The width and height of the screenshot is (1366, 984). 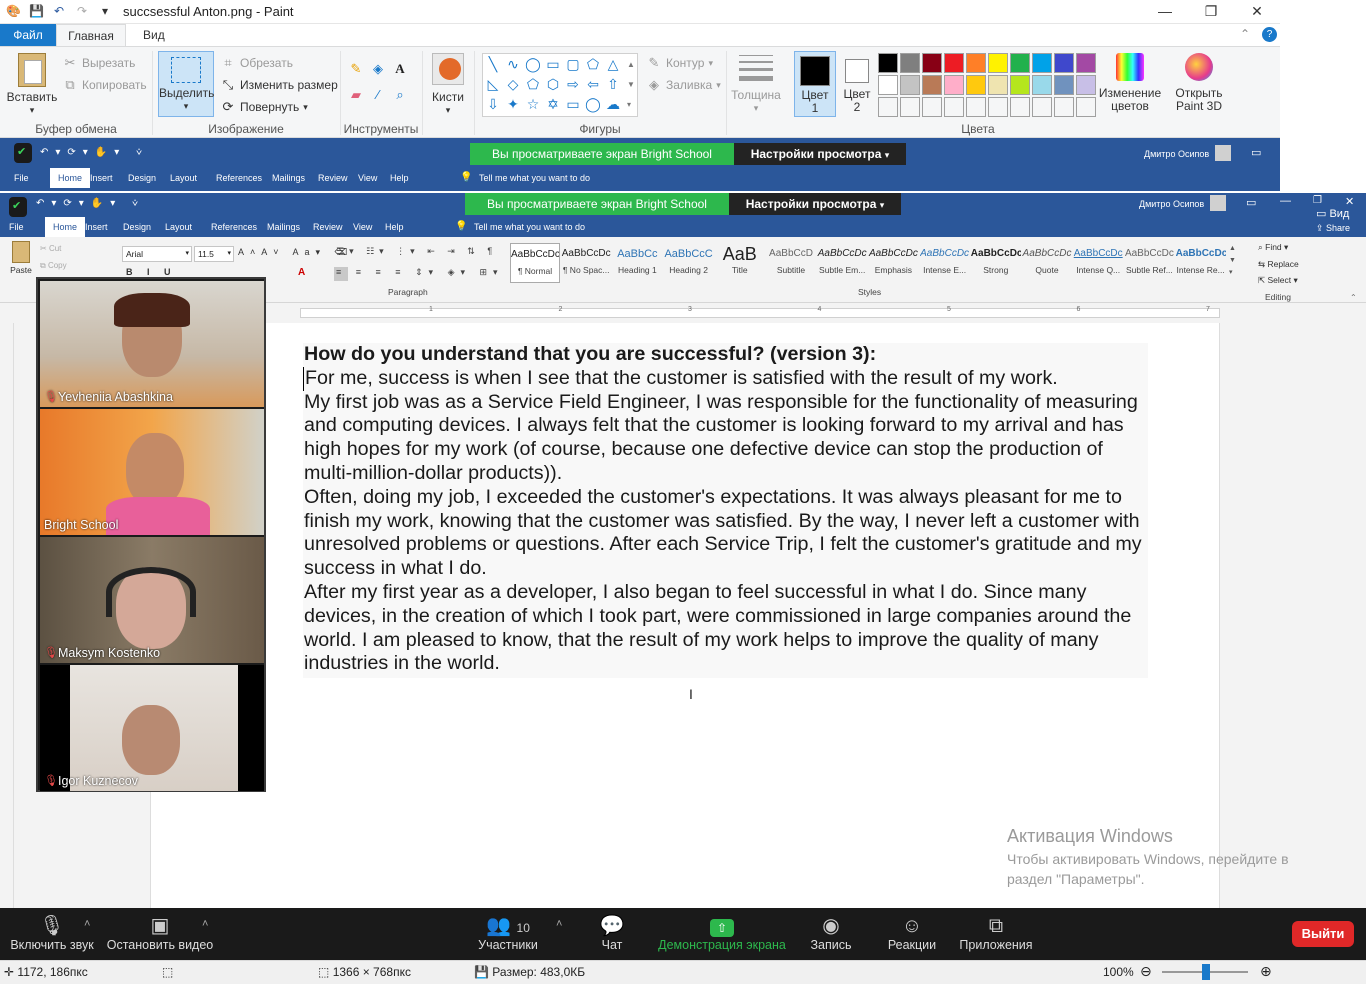 I want to click on curve-shape-icon: ∿, so click(x=513, y=64).